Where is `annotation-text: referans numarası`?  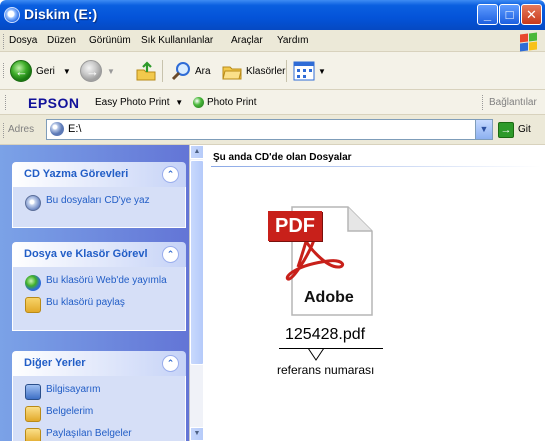
annotation-text: referans numarası is located at coordinates (326, 370).